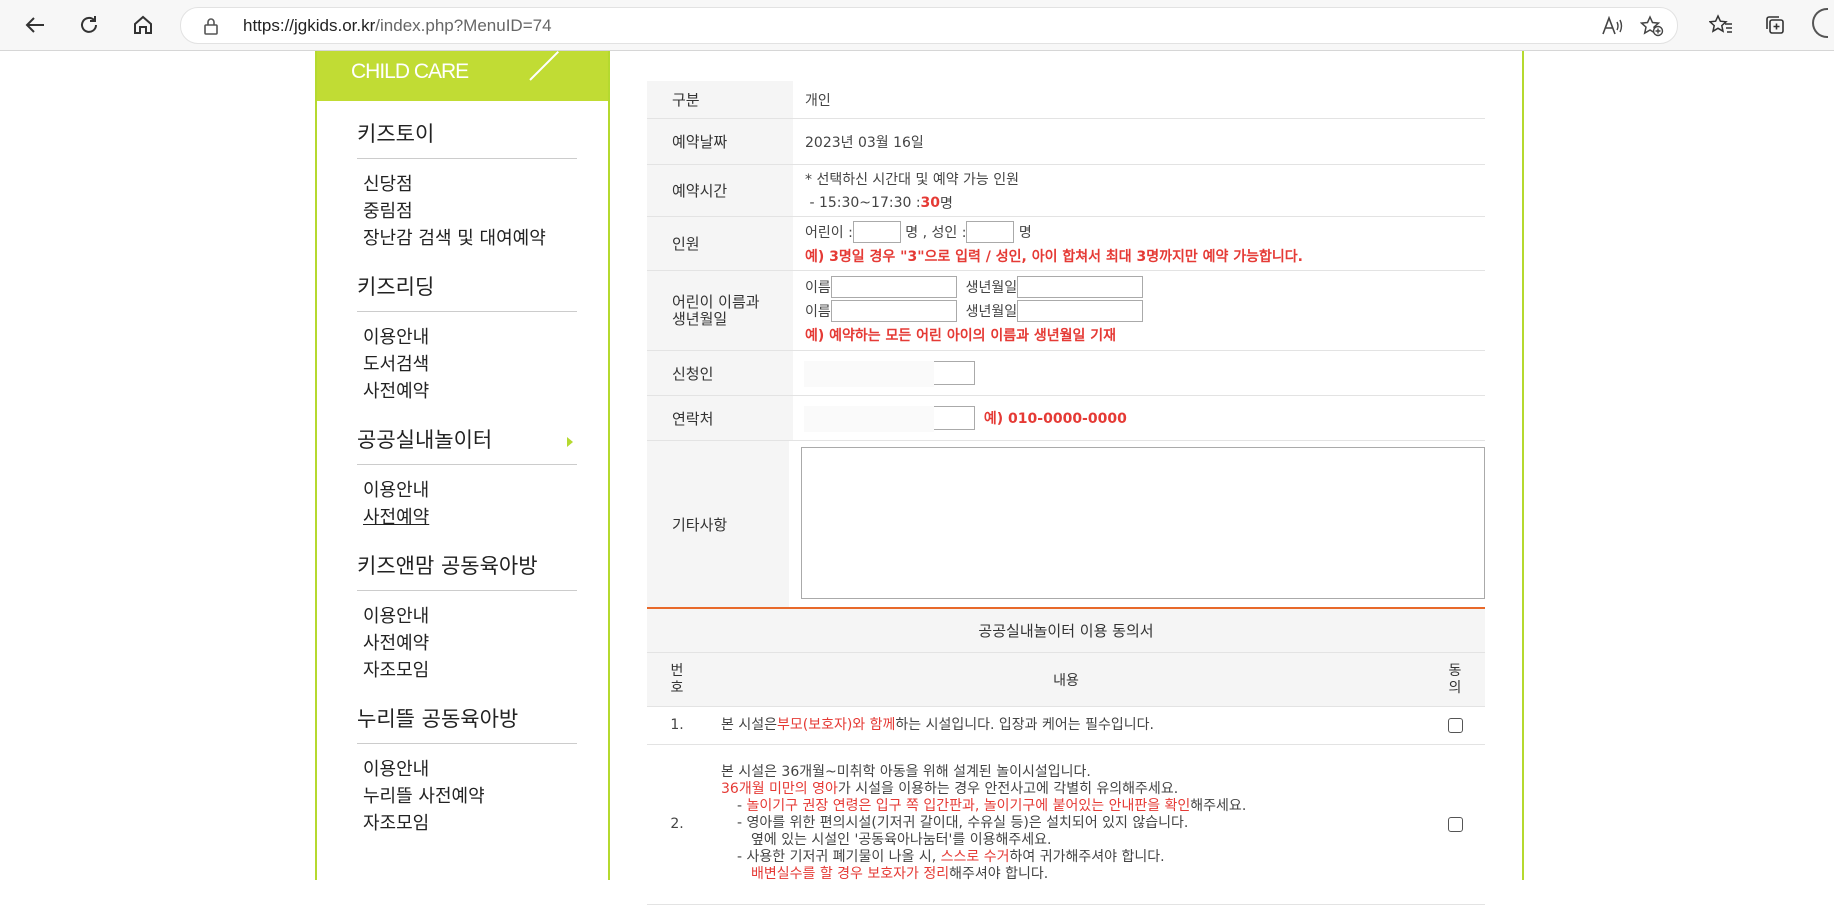 The image size is (1834, 905). What do you see at coordinates (89, 25) in the screenshot?
I see `refresh-icon` at bounding box center [89, 25].